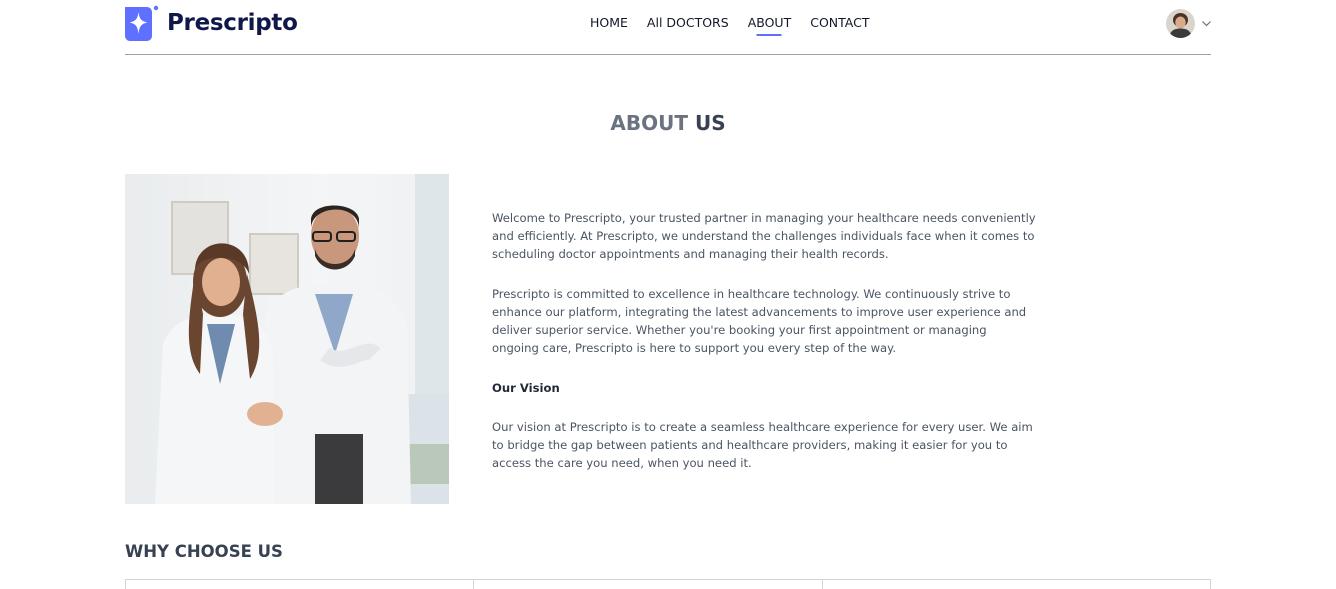  I want to click on about-title-light: ABOUT, so click(649, 123).